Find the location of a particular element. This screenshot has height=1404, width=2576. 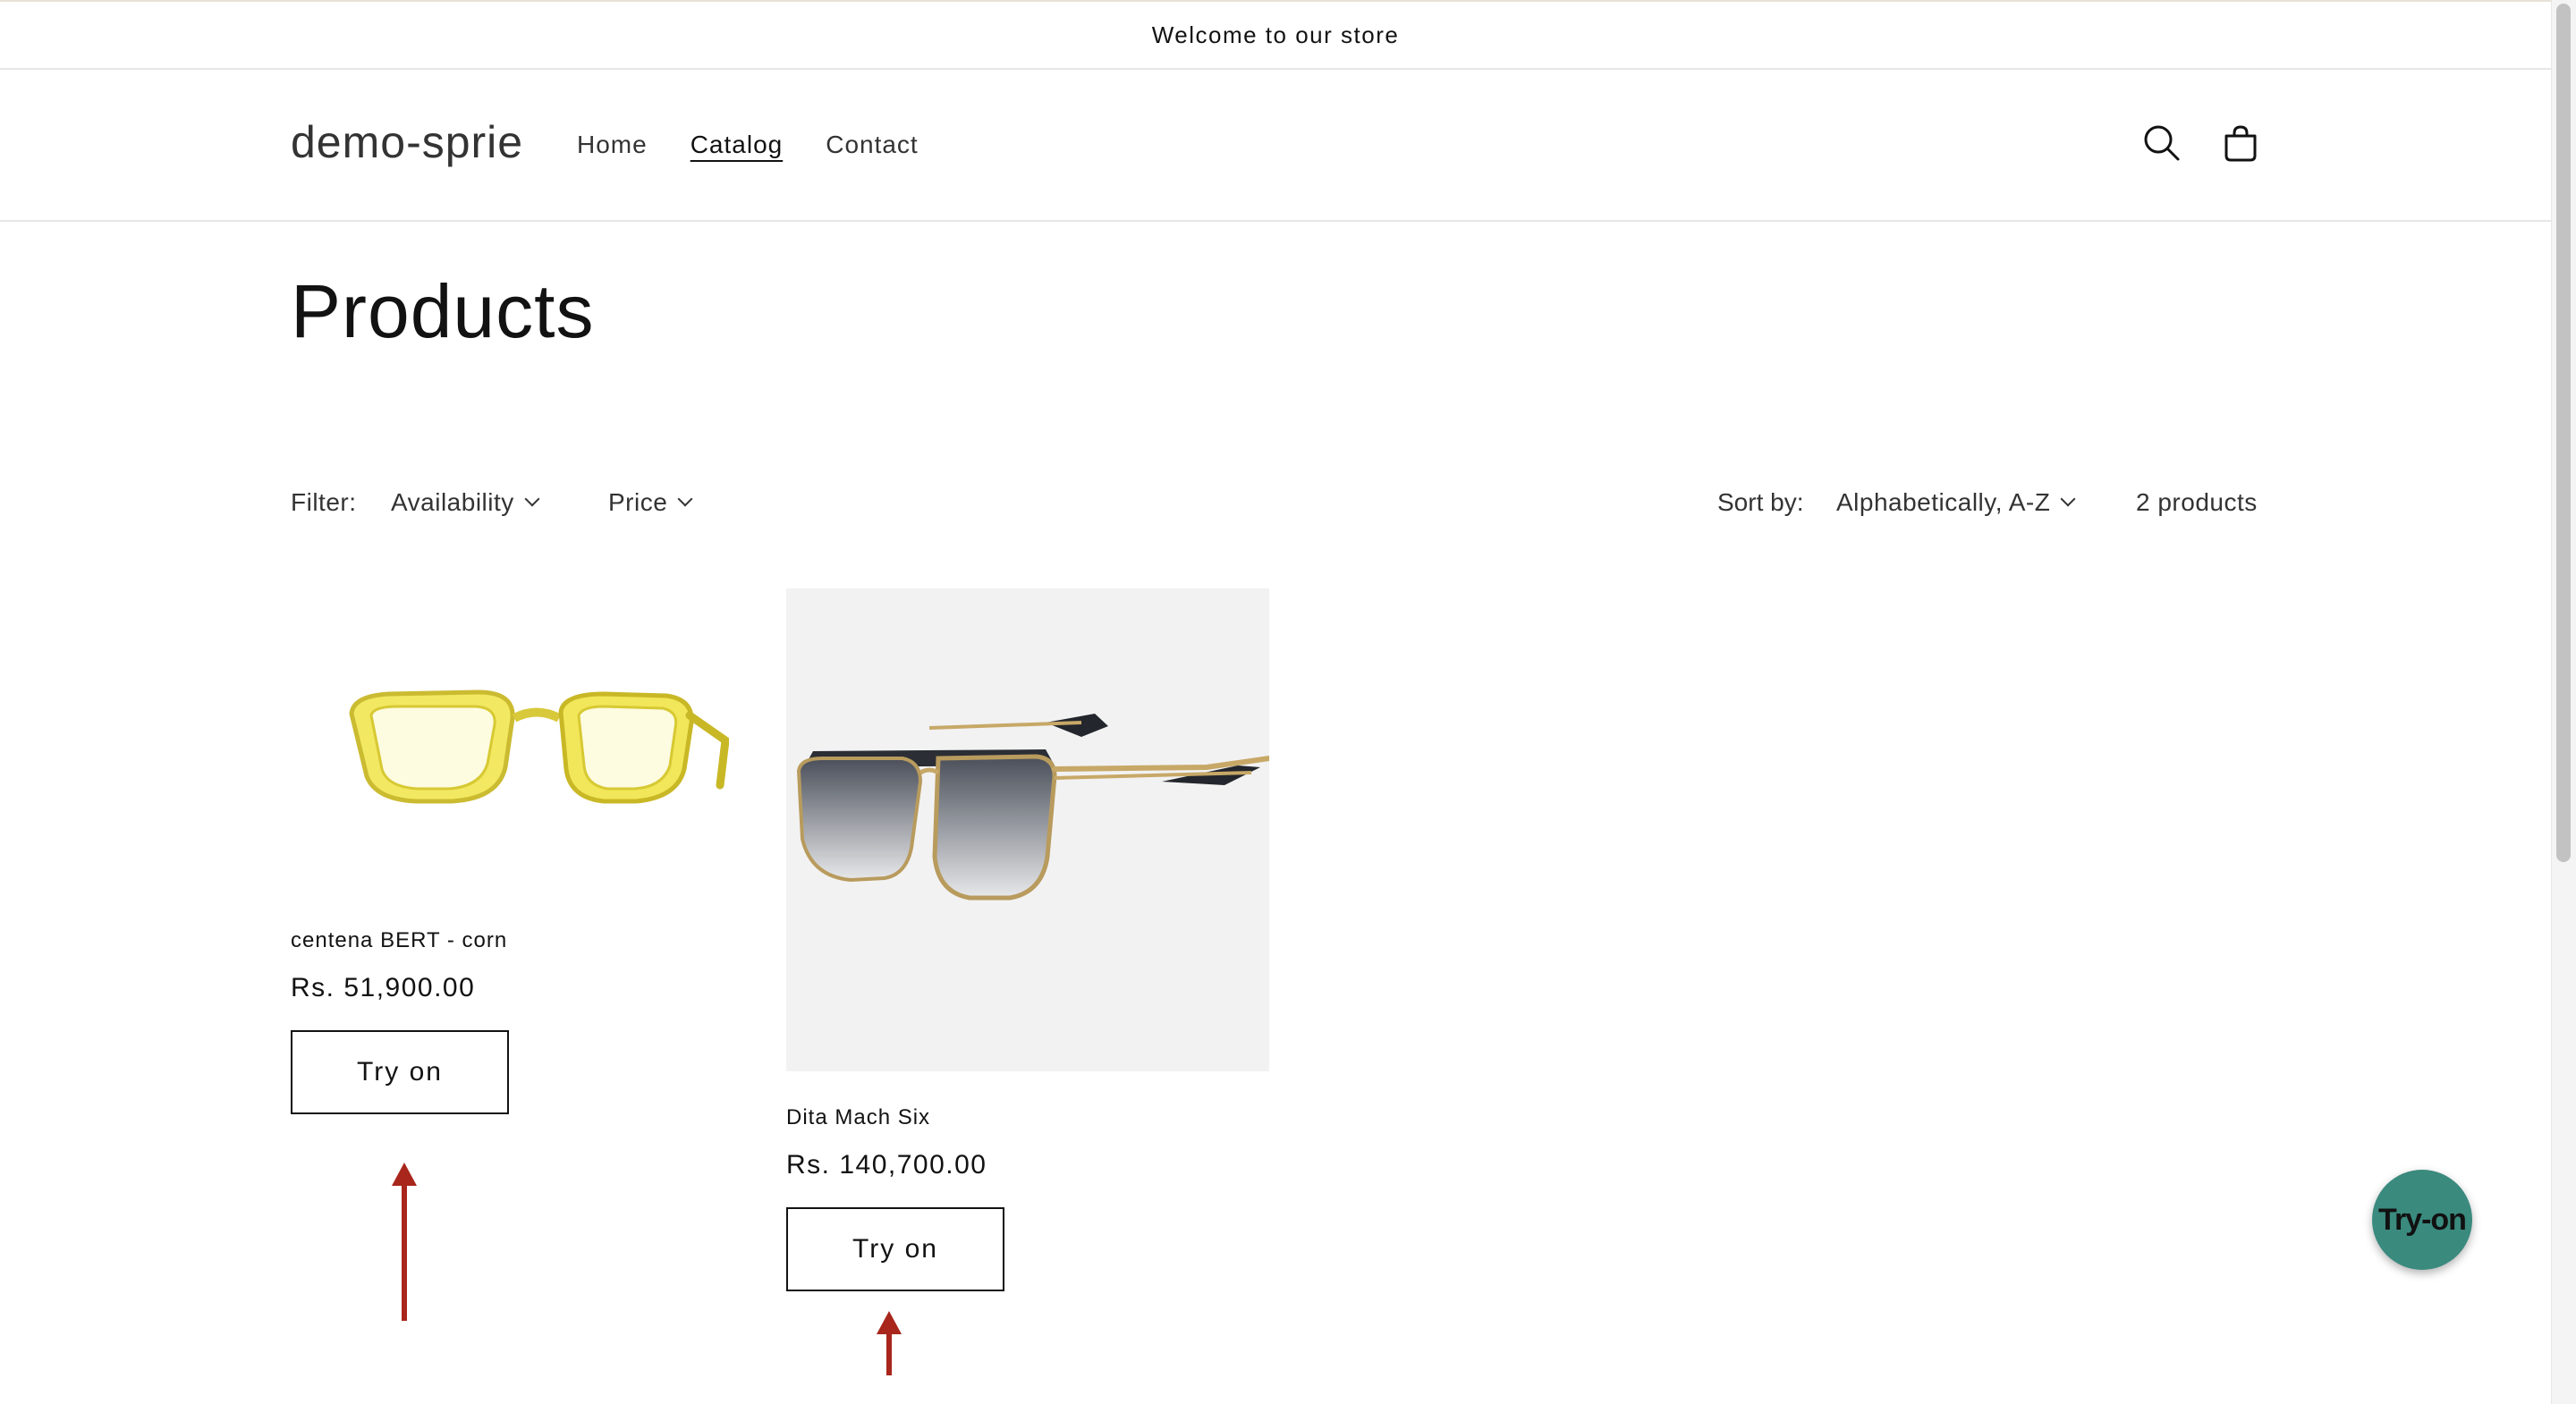

page-title: Products is located at coordinates (443, 311).